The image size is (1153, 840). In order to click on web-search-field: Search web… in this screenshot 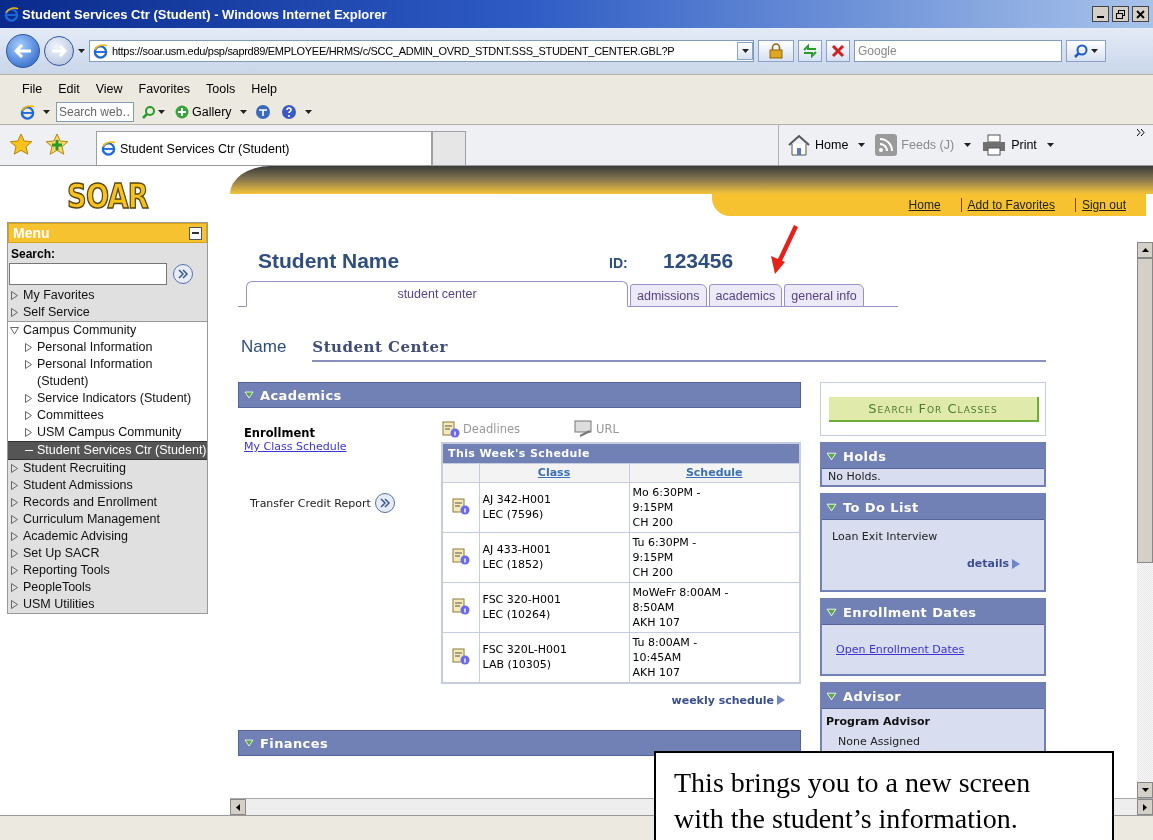, I will do `click(95, 112)`.